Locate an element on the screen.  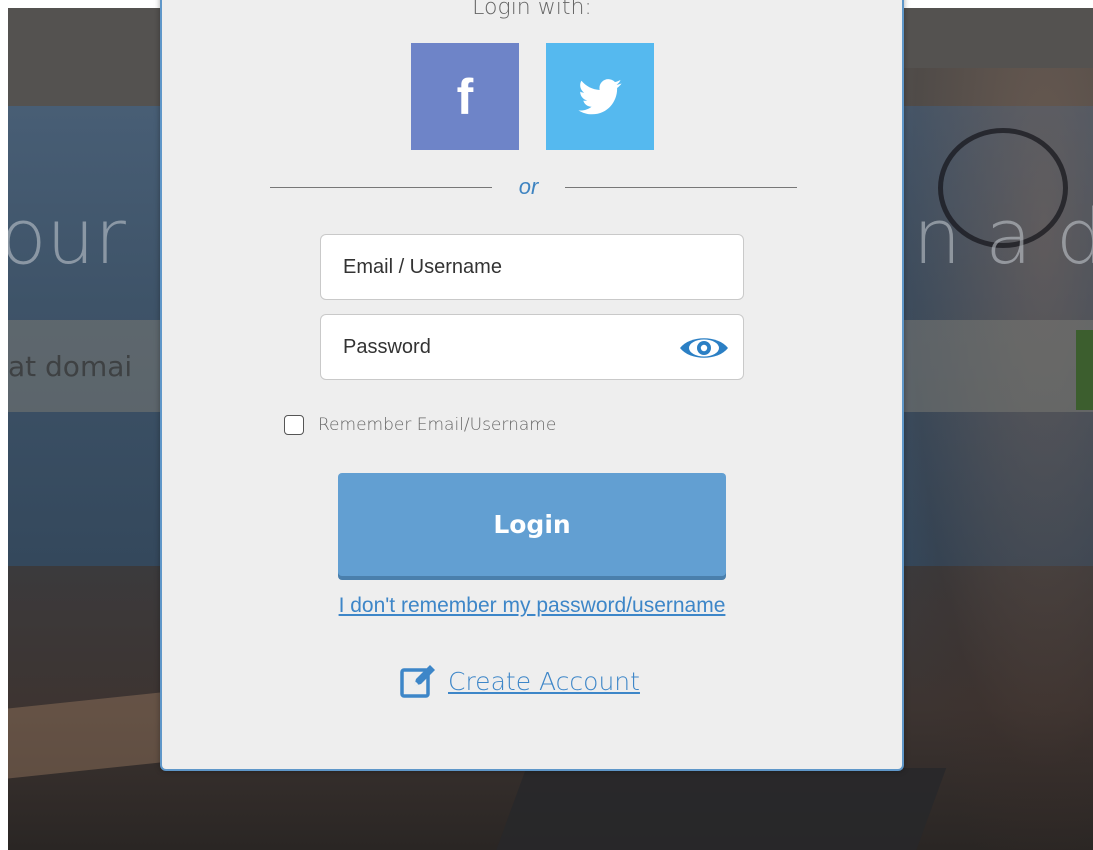
divider-line-left is located at coordinates (381, 187).